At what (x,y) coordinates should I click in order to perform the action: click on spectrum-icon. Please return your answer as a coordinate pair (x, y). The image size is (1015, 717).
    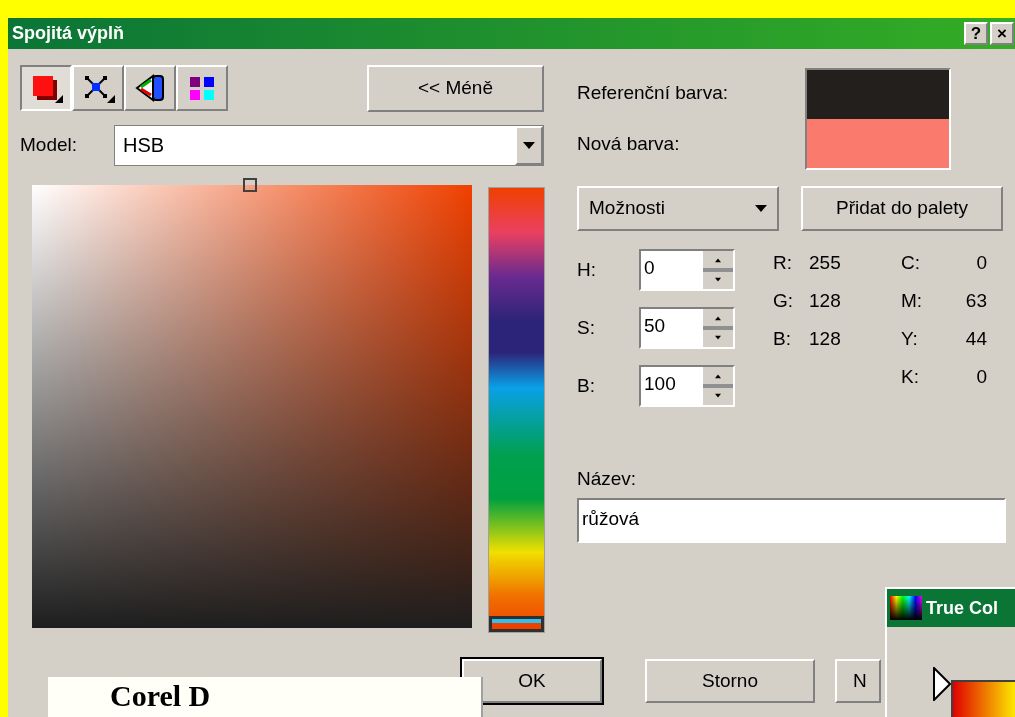
    Looking at the image, I should click on (906, 608).